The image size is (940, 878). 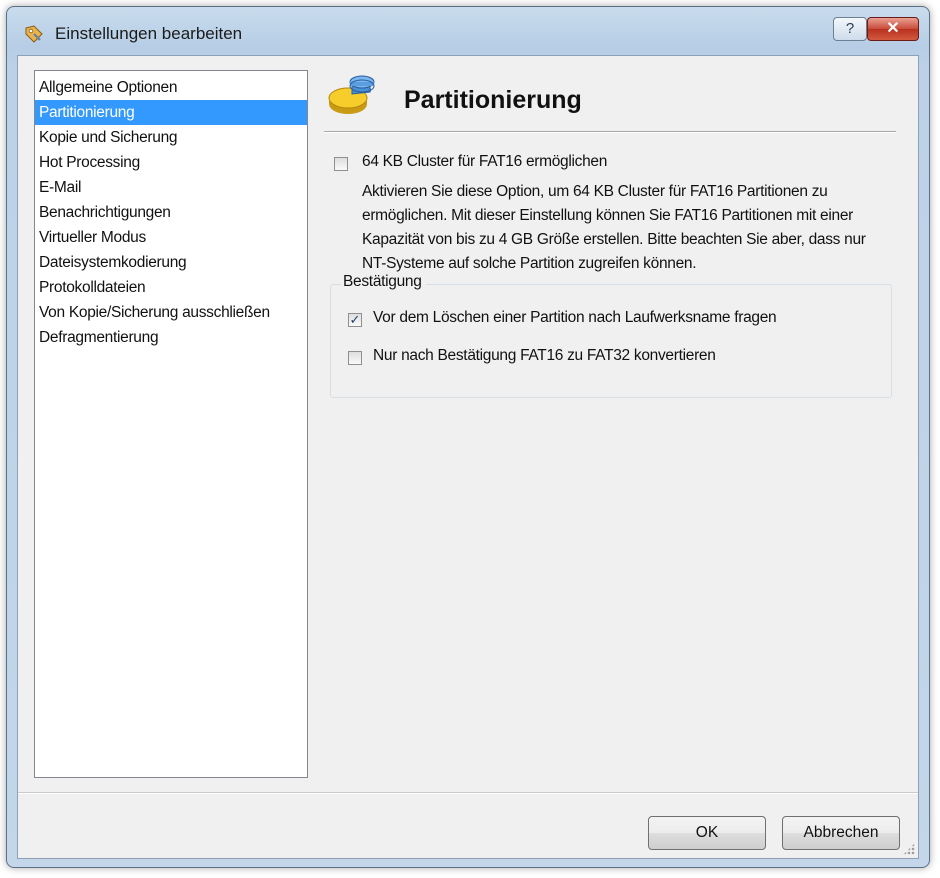 I want to click on confirmation-group-label: Bestätigung, so click(x=383, y=282).